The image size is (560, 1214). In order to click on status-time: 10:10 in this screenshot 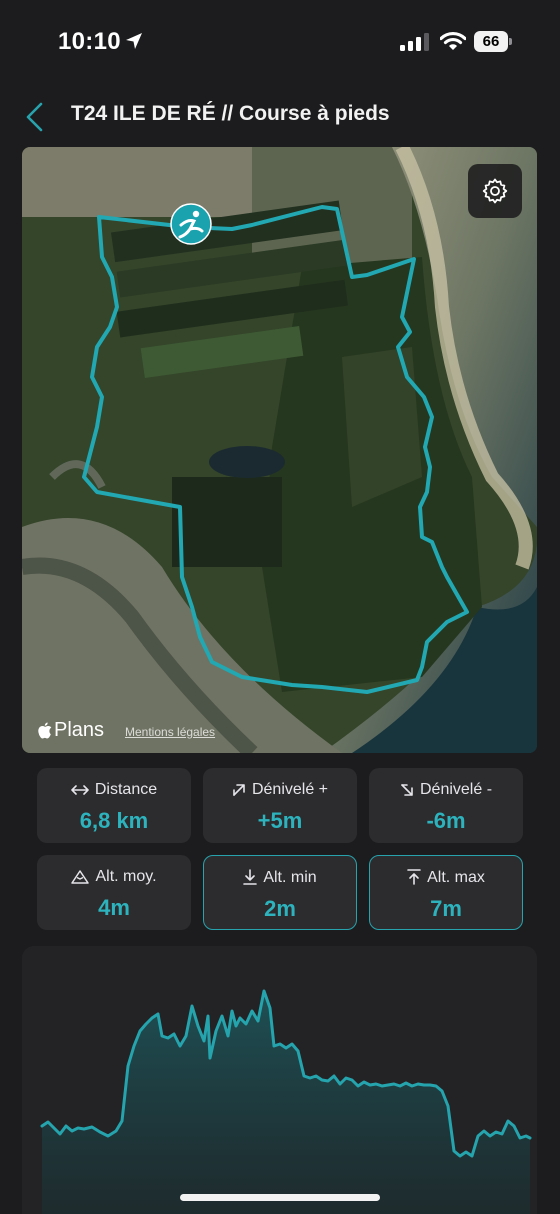, I will do `click(89, 41)`.